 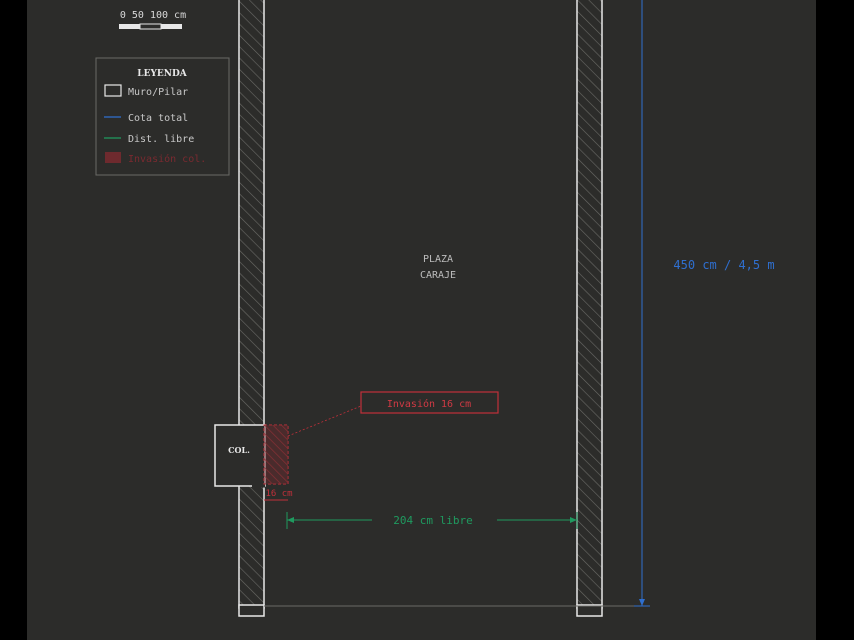 I want to click on right-wall, so click(x=589, y=304).